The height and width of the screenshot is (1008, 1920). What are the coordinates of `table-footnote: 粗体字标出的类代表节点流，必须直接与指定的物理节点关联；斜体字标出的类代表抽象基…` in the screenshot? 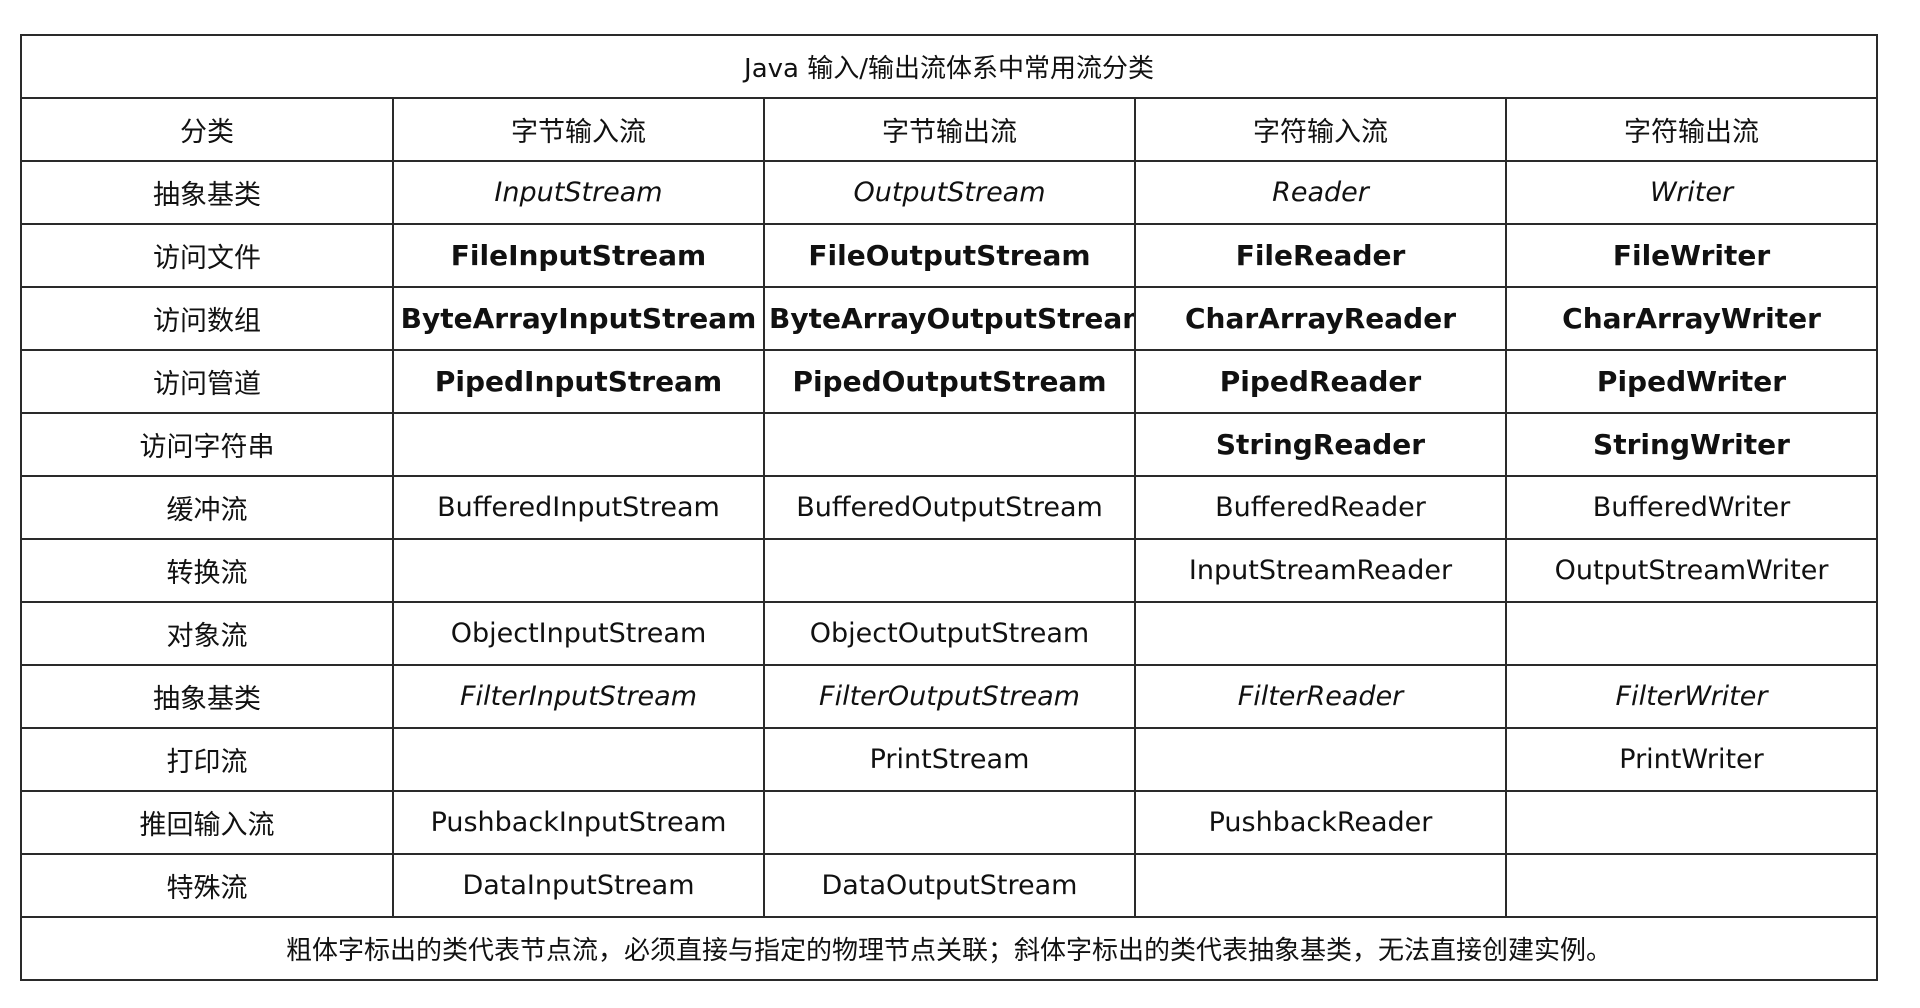 It's located at (949, 948).